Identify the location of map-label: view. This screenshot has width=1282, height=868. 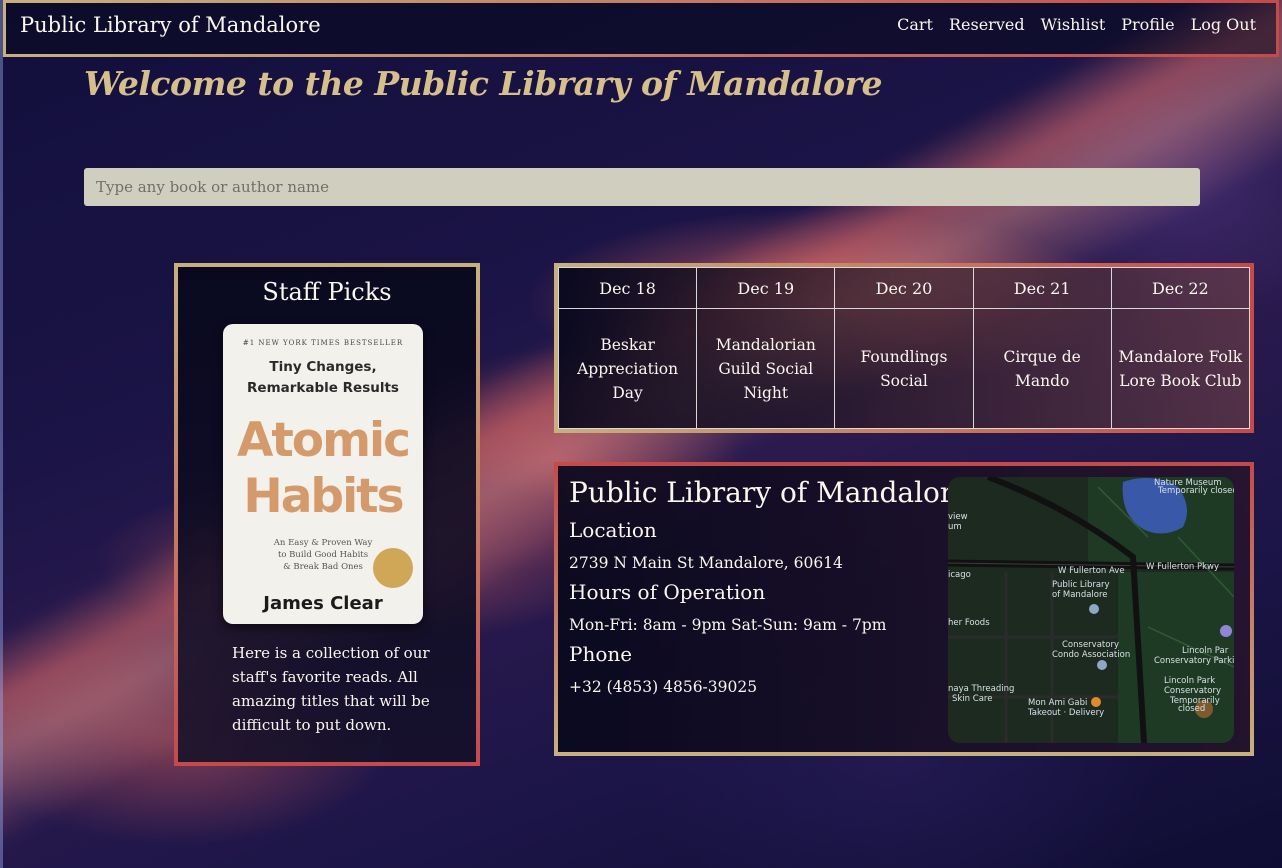
(958, 517).